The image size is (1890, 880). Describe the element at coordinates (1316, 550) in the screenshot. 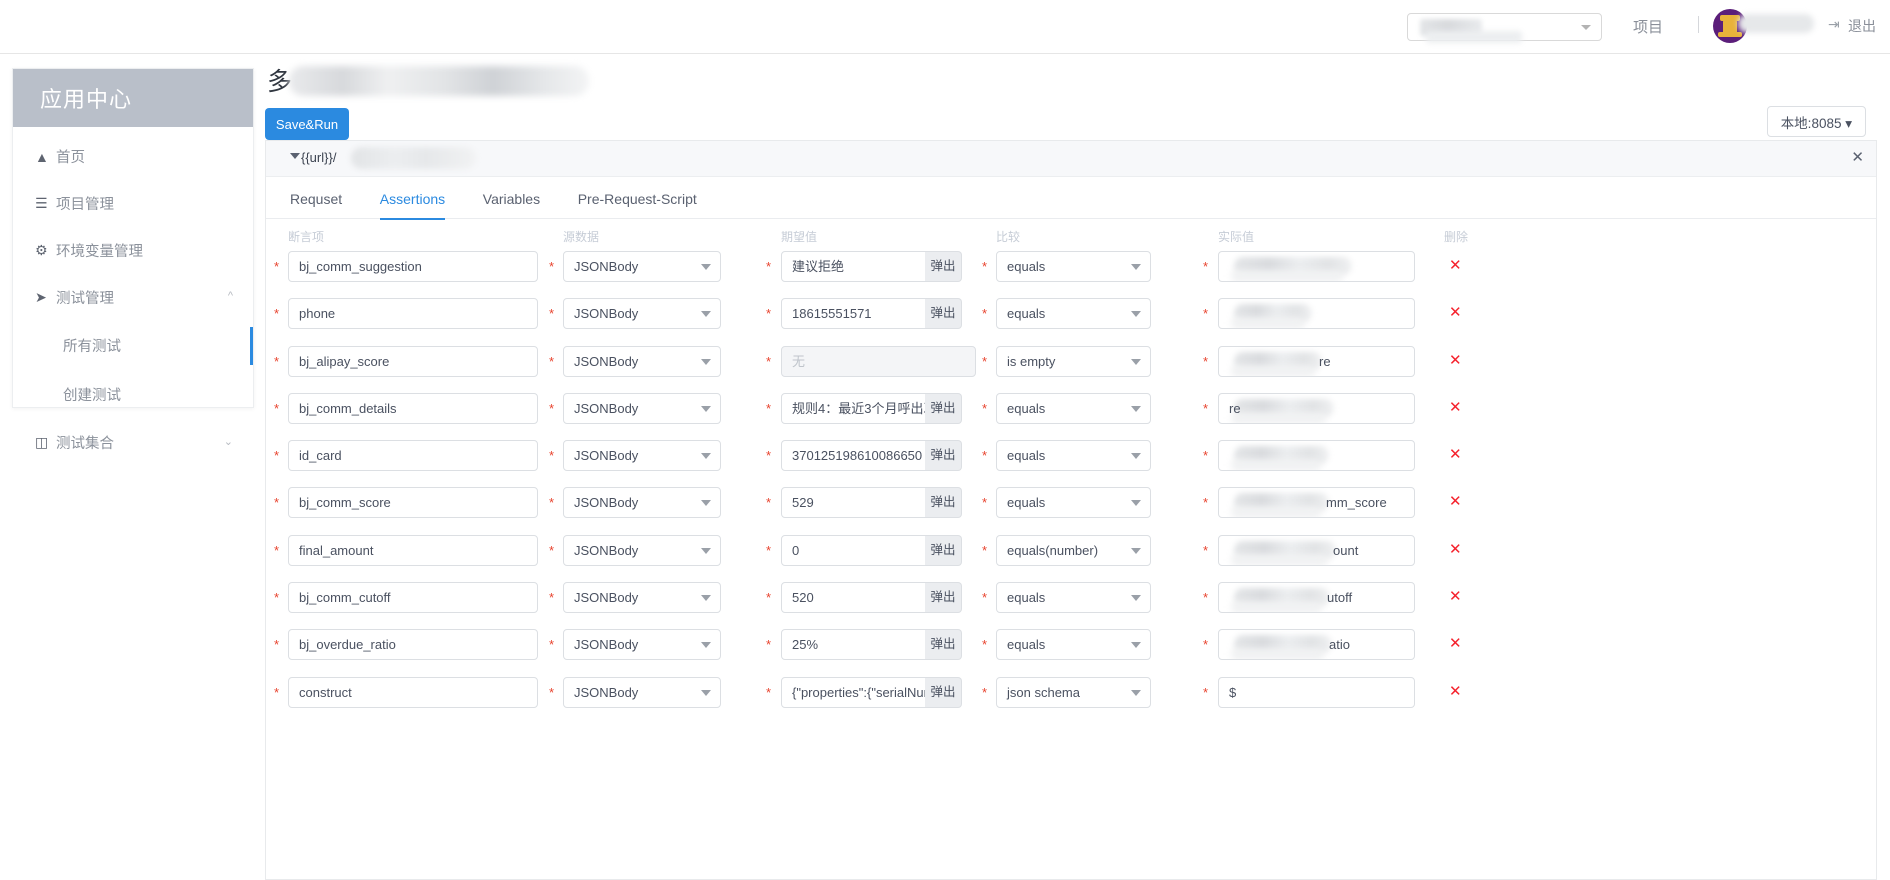

I see `actual-value-input: ount` at that location.